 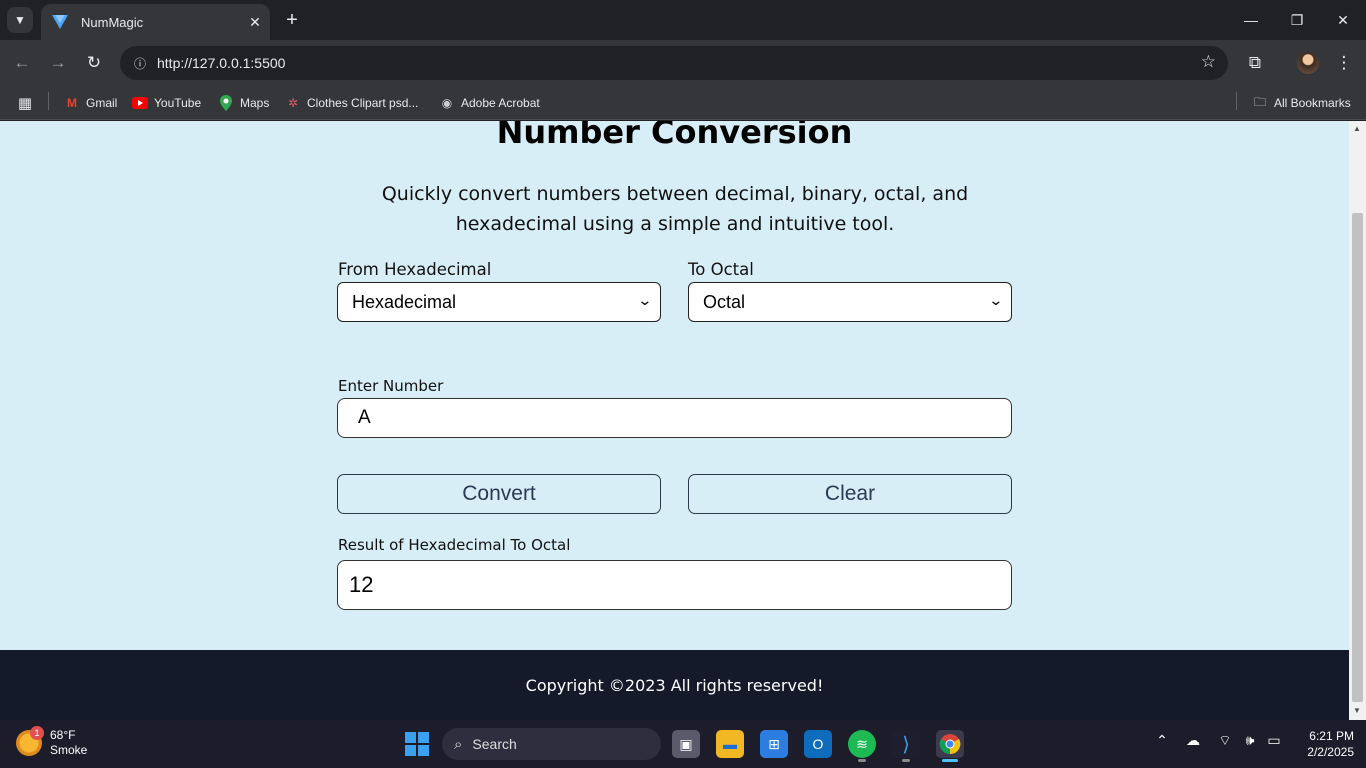 I want to click on notification-badge: 1, so click(x=37, y=733).